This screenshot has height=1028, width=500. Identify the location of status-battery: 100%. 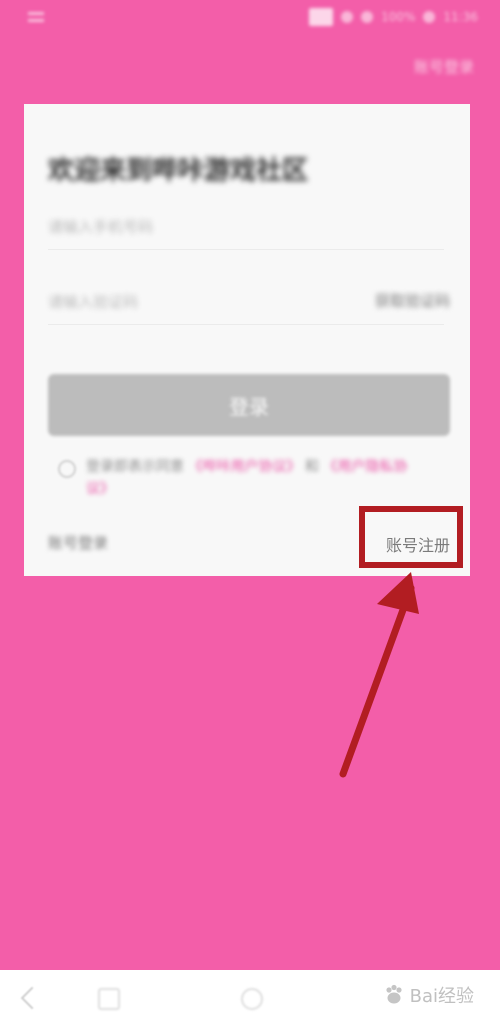
(398, 17).